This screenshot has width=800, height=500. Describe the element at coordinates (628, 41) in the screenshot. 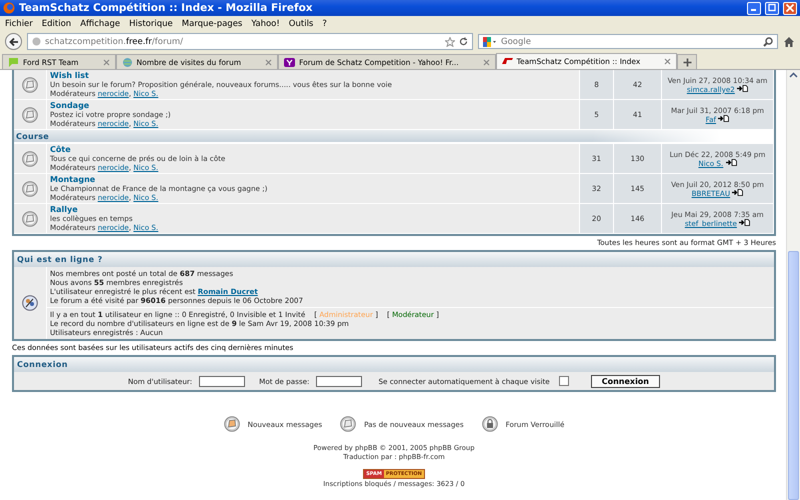

I see `search-bar: Google` at that location.